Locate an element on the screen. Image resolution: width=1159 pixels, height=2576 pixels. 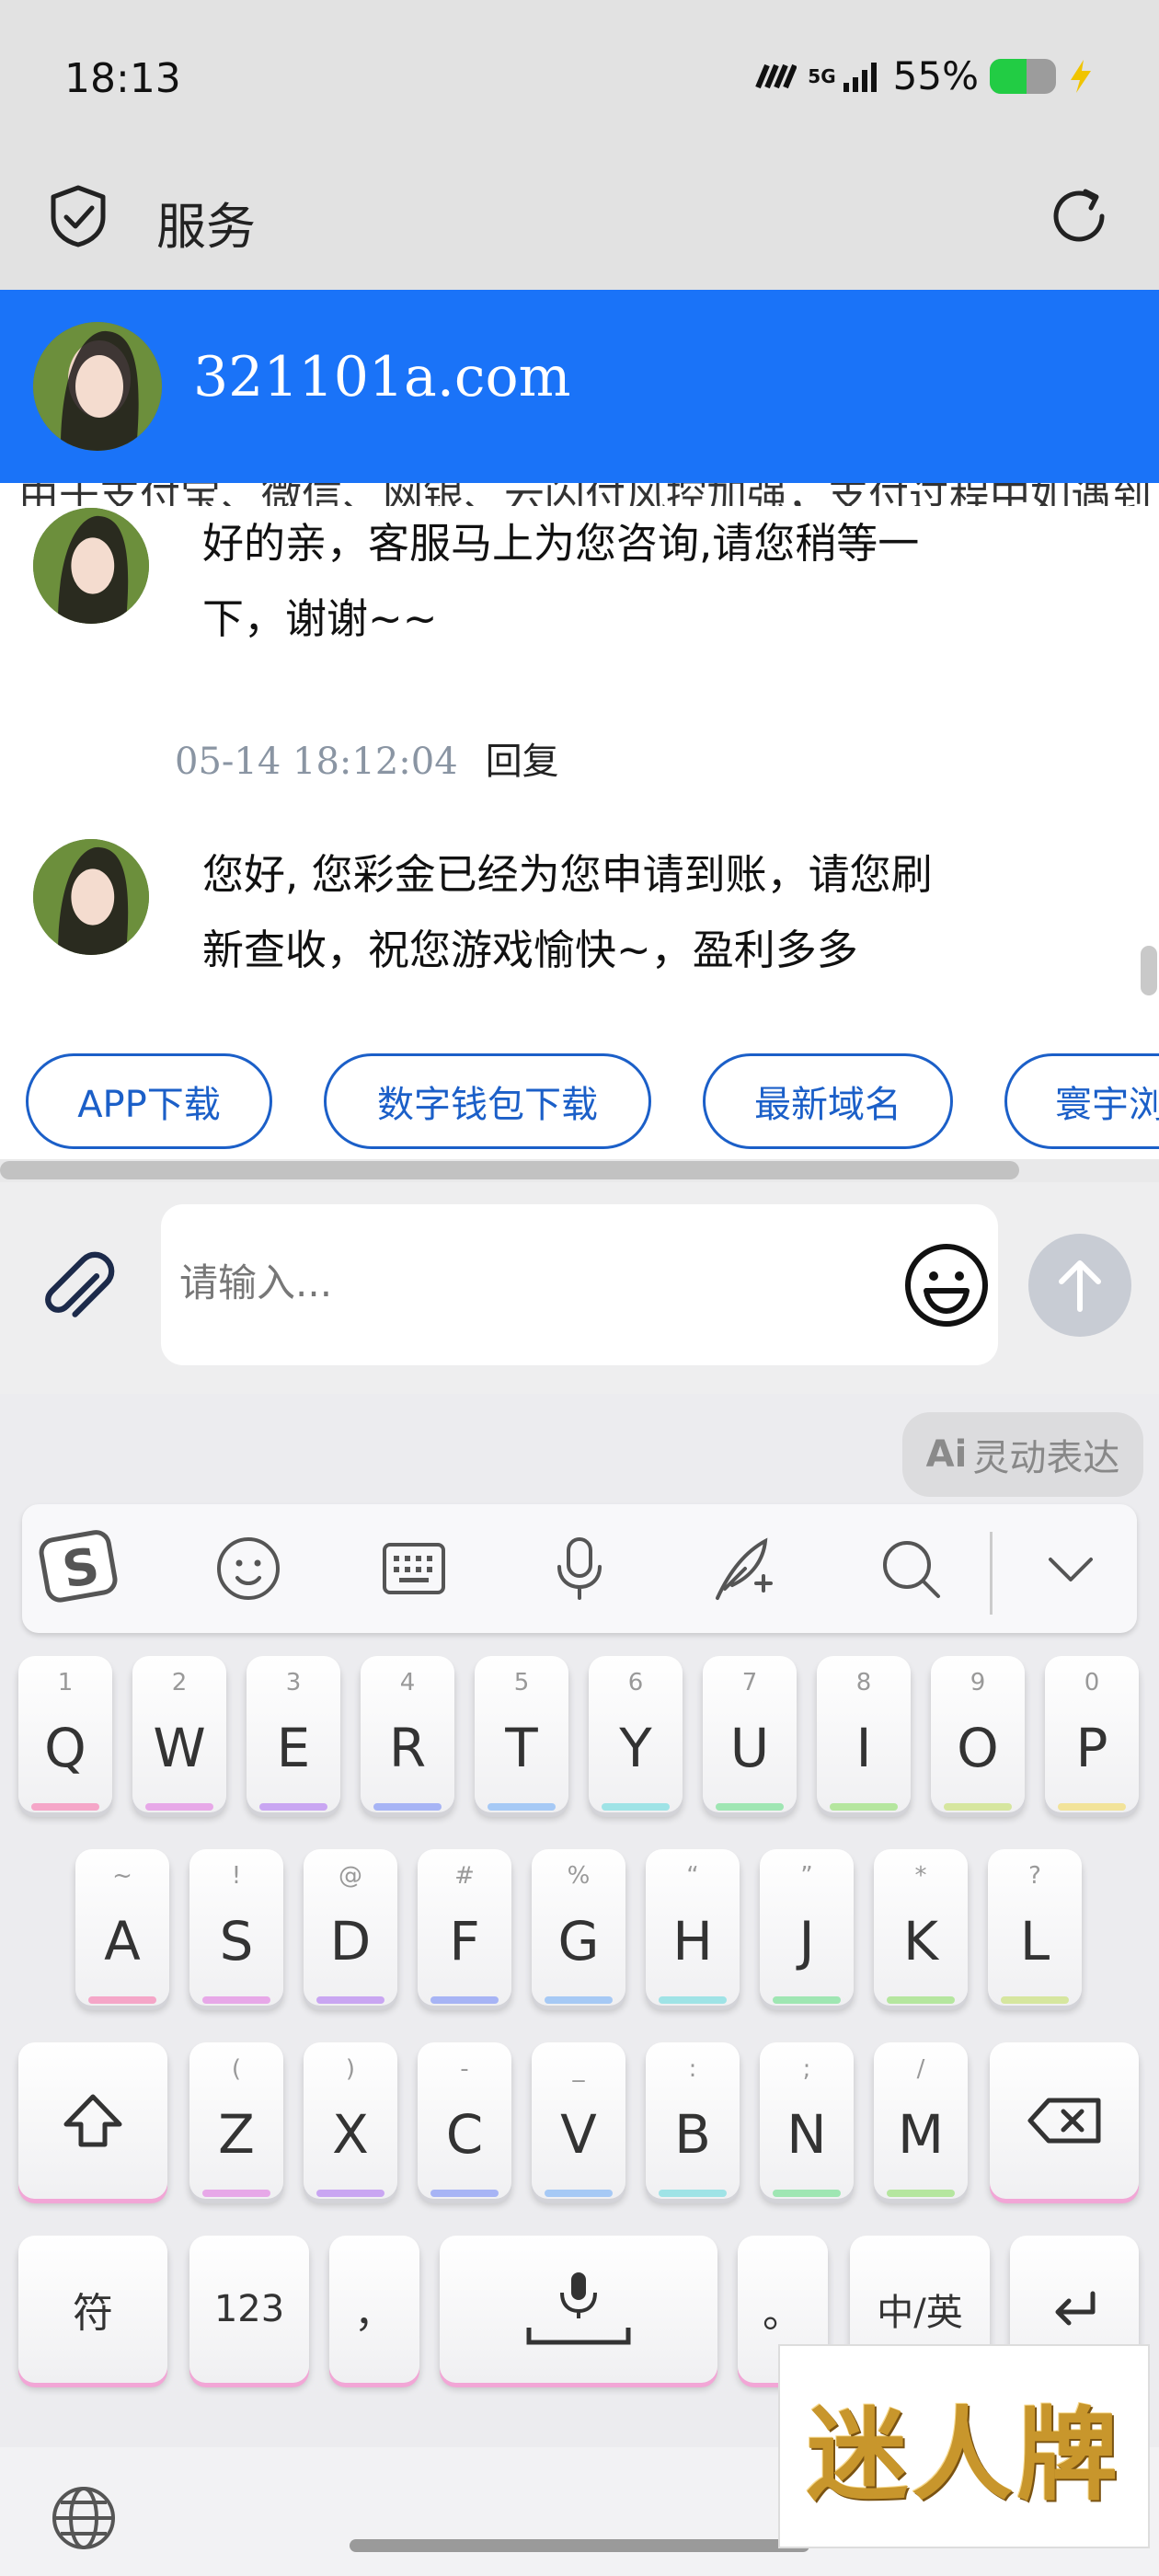
key-f: # F is located at coordinates (464, 1928).